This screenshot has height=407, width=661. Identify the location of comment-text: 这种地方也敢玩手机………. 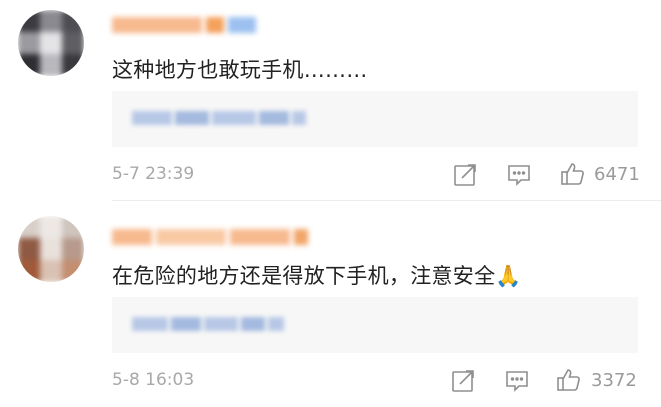
(240, 70).